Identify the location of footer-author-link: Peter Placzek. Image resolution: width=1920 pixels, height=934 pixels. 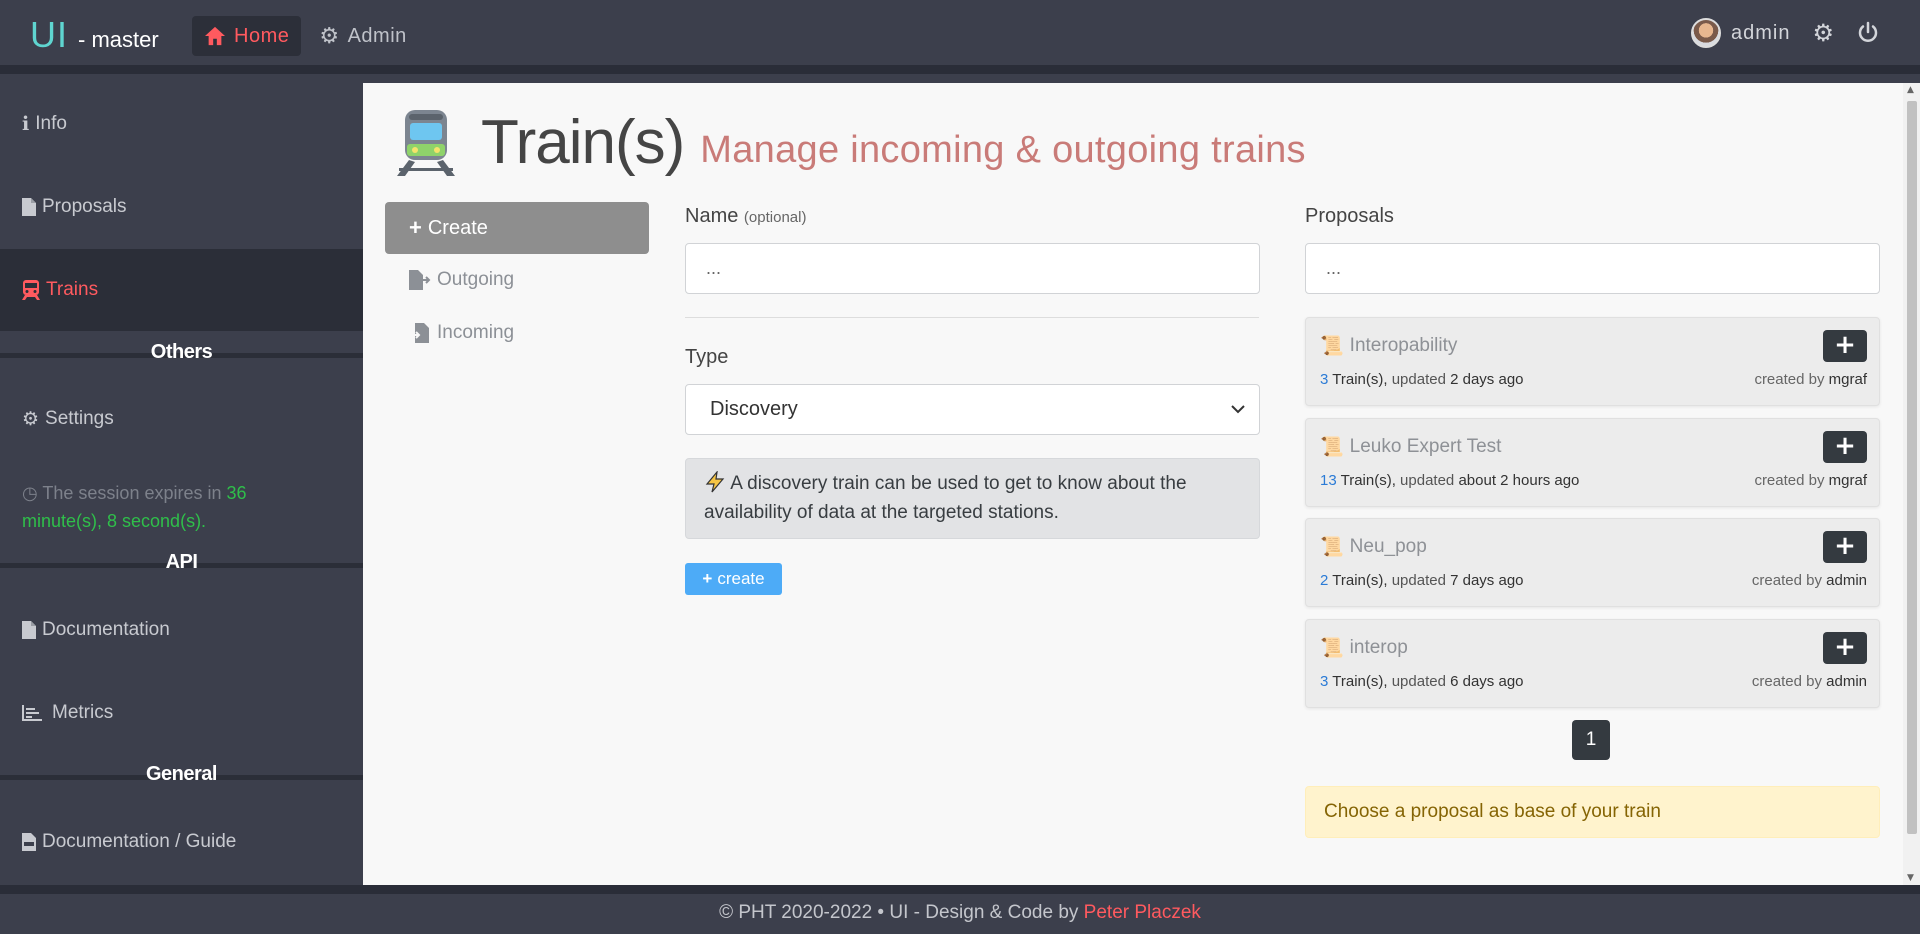
(1142, 912).